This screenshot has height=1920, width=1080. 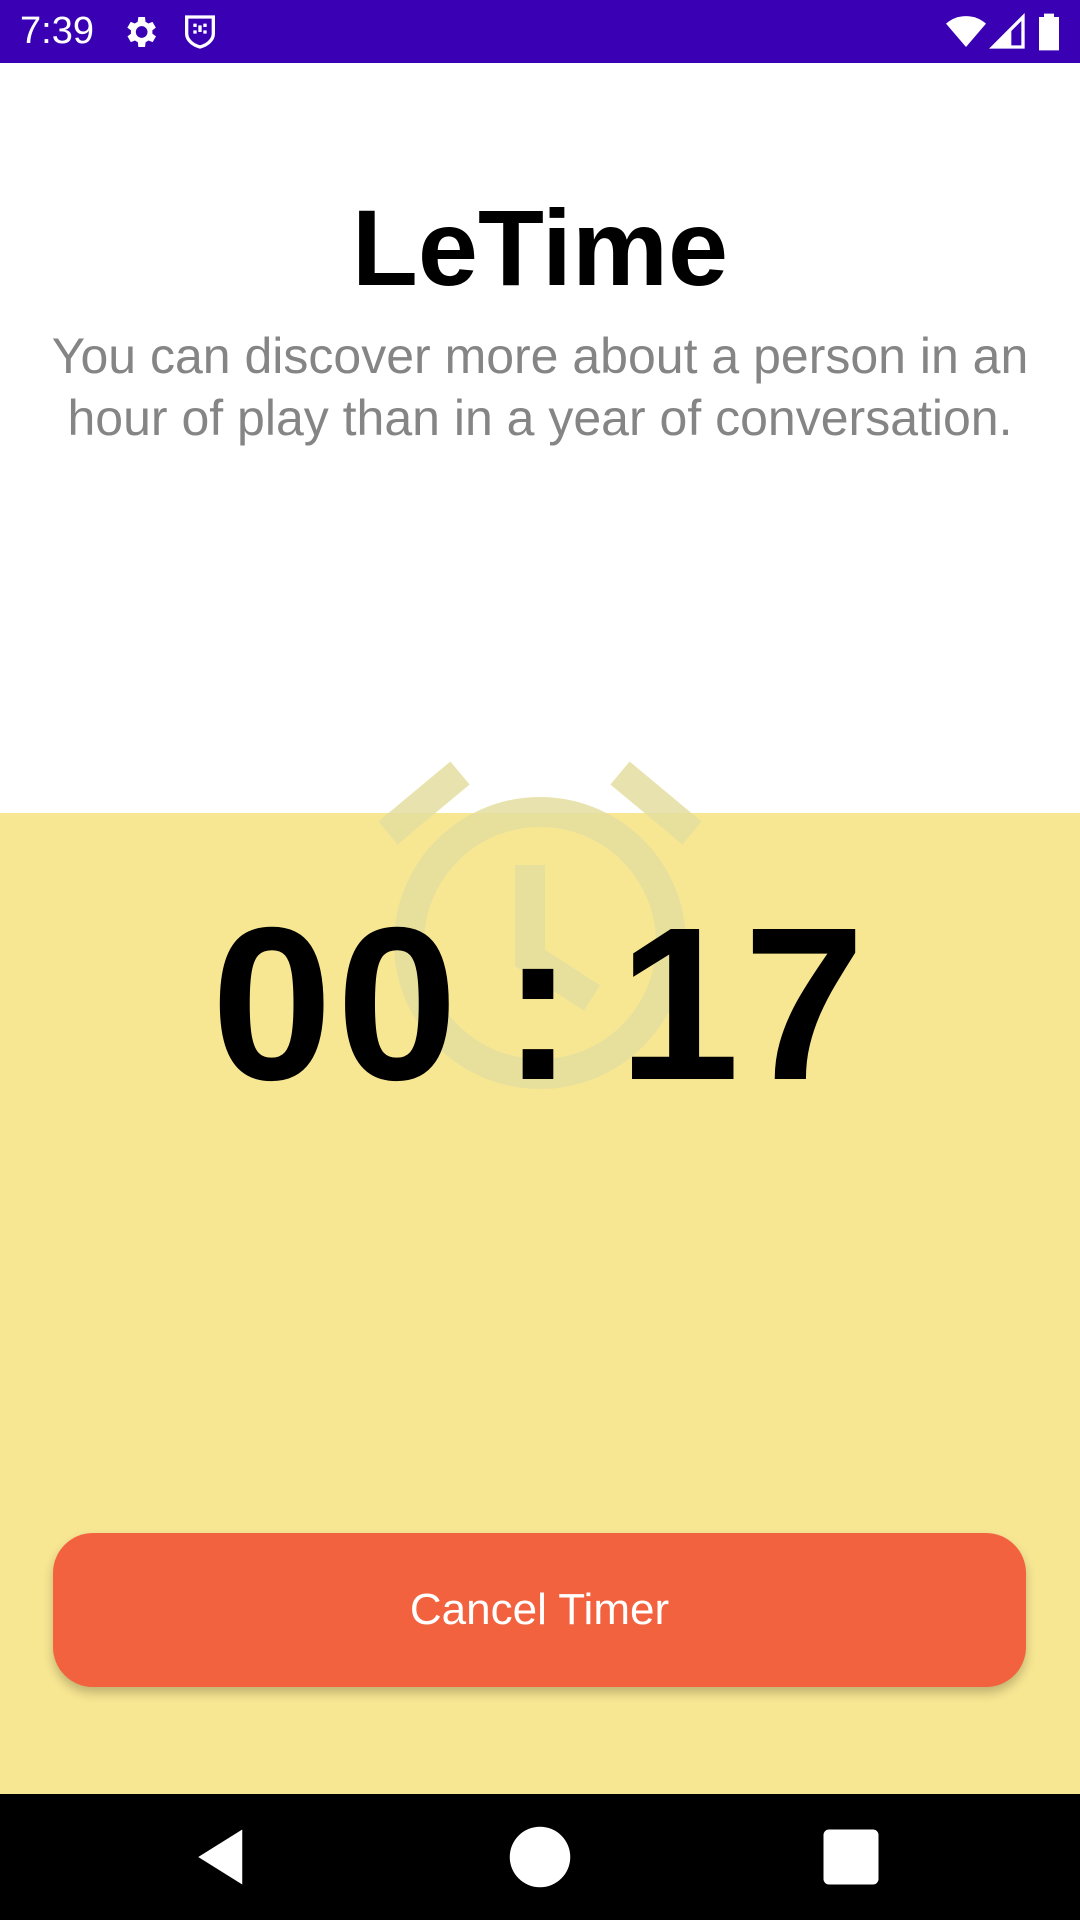 I want to click on timer-display: 00 : 17, so click(x=540, y=1004).